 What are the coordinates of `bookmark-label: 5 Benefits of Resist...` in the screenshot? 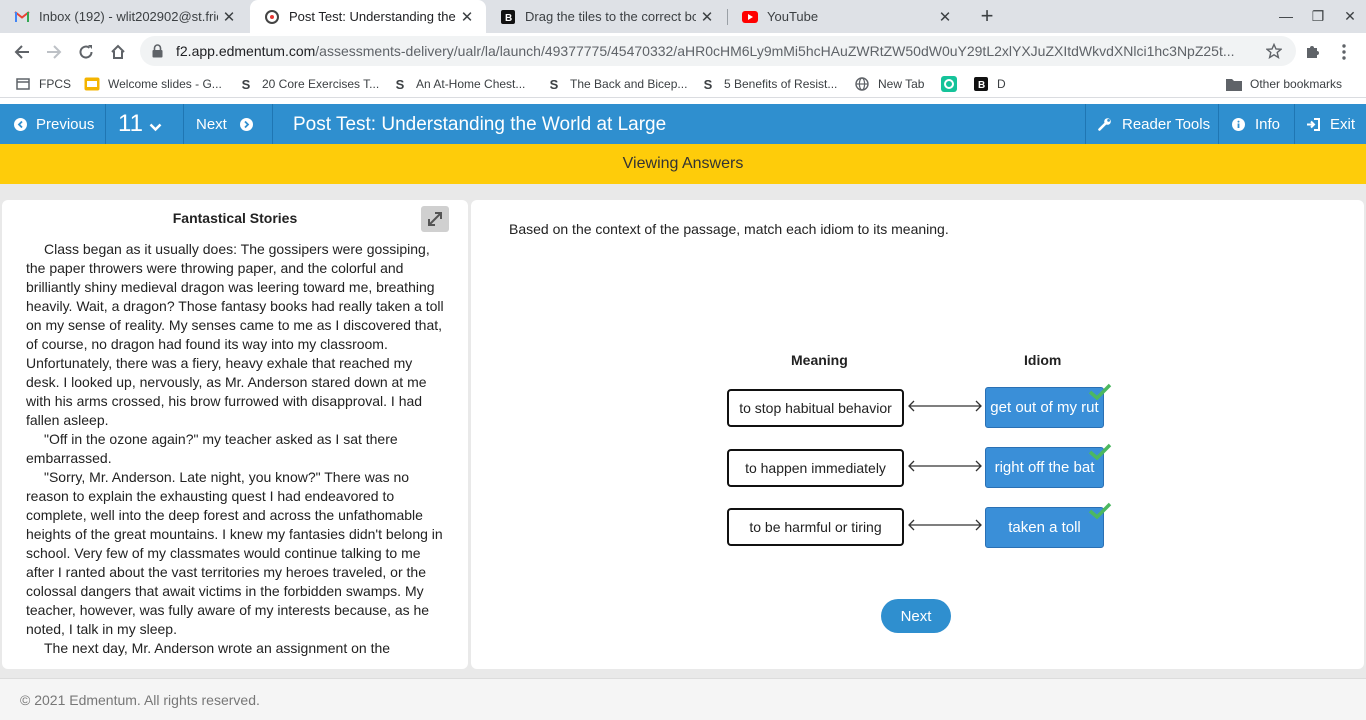 It's located at (781, 84).